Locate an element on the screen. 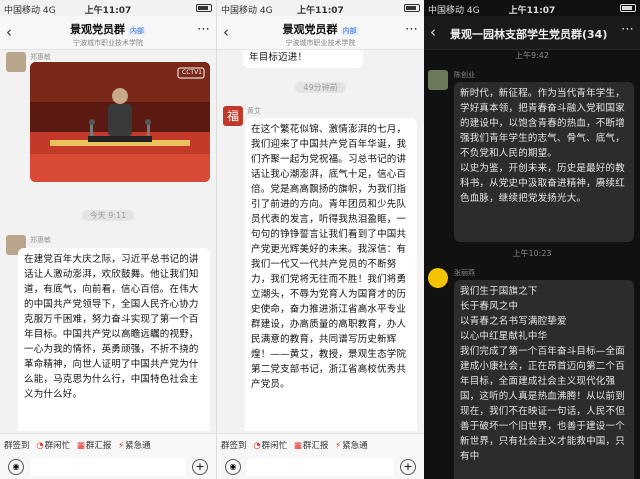  message-bubble: 年目标迈进！ is located at coordinates (303, 59).